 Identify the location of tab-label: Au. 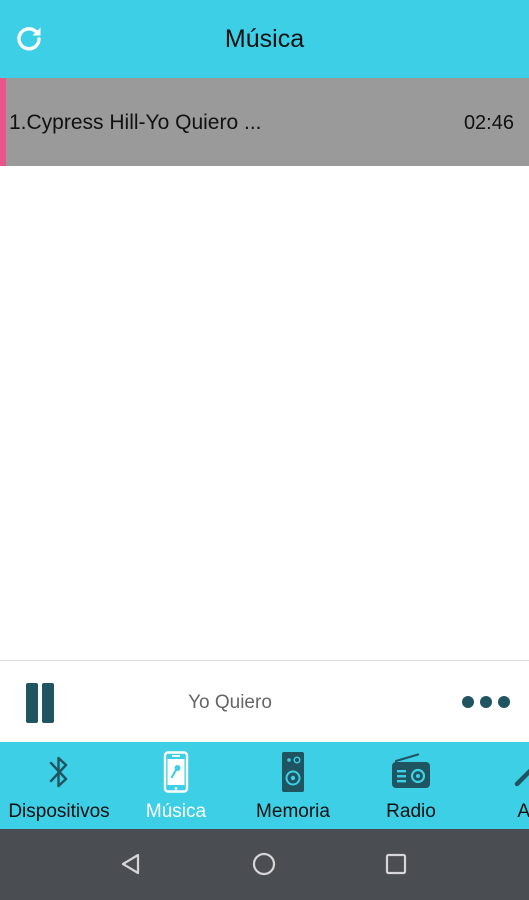
(523, 811).